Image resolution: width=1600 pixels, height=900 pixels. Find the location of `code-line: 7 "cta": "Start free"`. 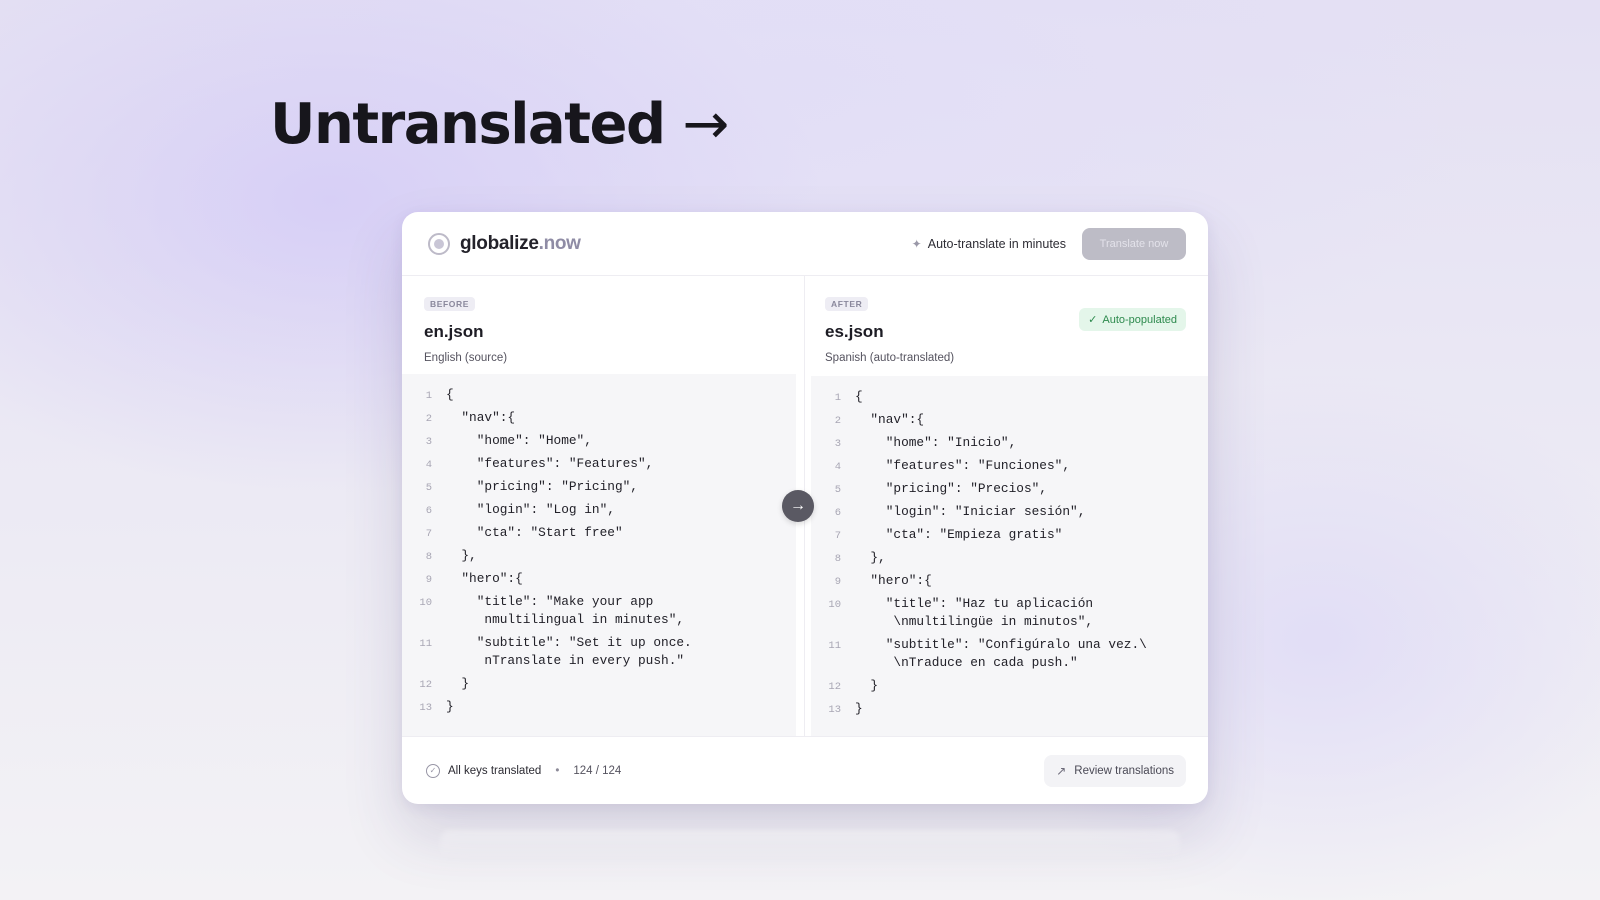

code-line: 7 "cta": "Start free" is located at coordinates (599, 533).